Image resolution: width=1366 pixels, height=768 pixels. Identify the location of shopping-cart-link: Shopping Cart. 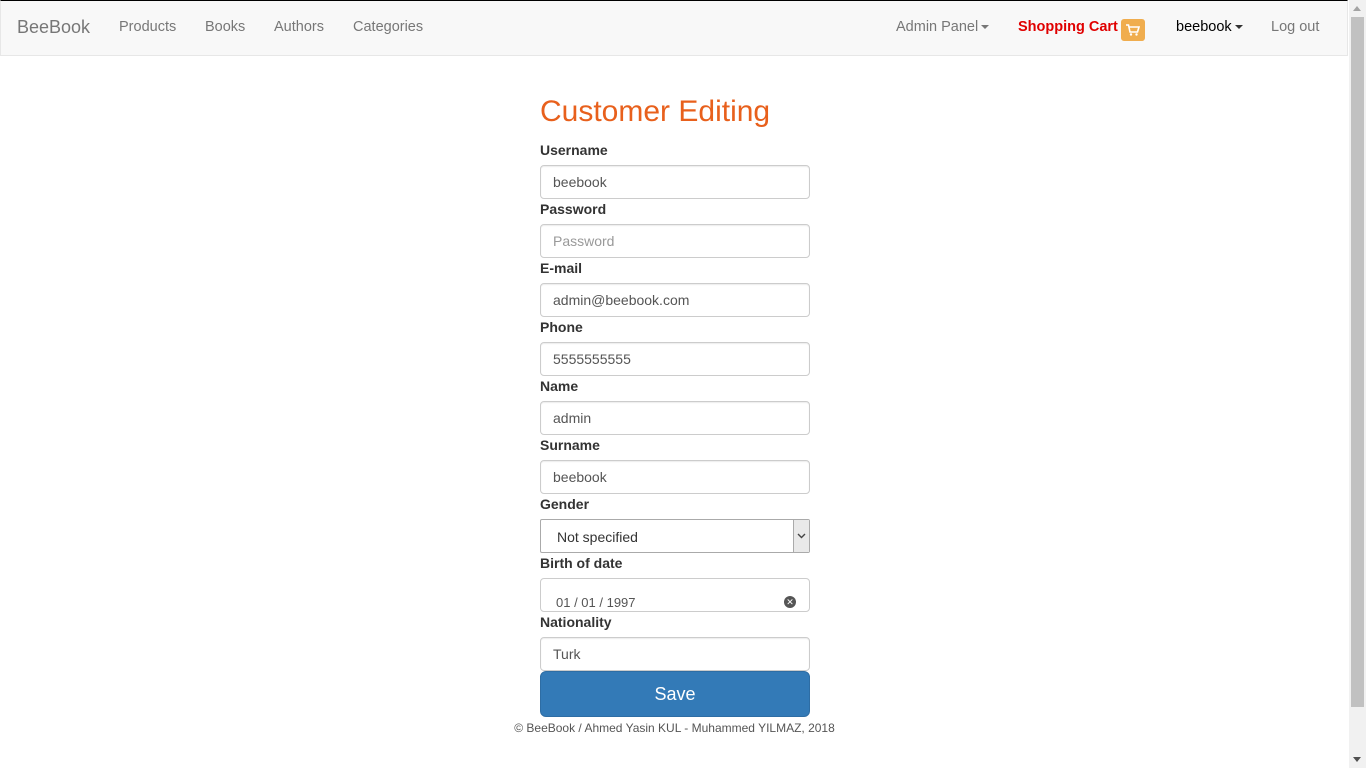
(1068, 27).